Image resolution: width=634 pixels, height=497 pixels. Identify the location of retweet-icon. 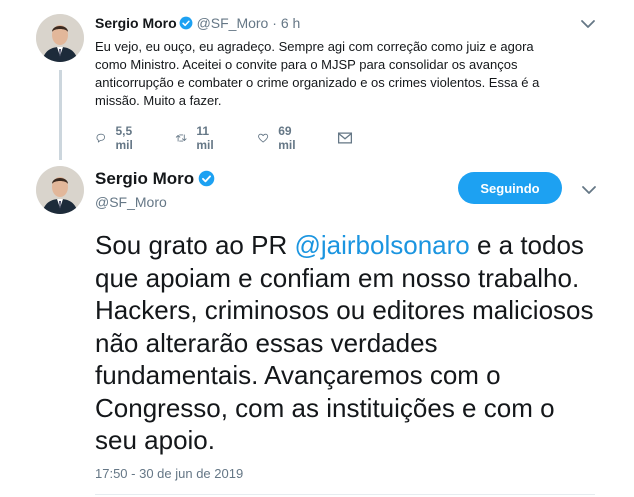
(181, 138).